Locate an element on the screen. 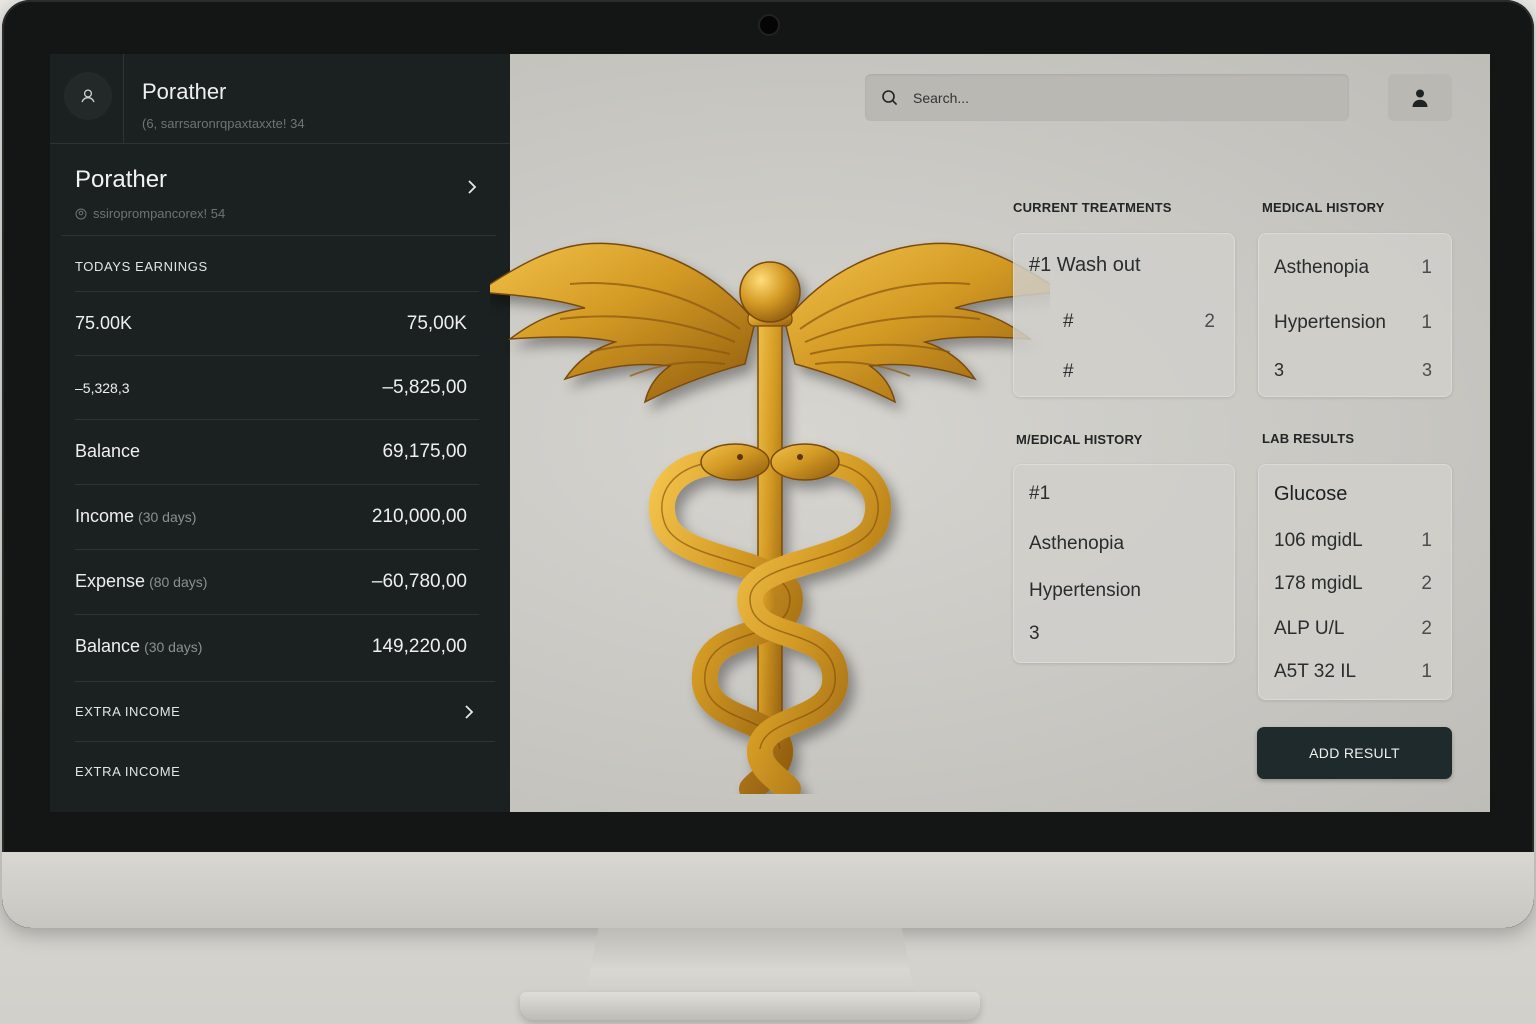 The width and height of the screenshot is (1536, 1024). account-selector: Porather ssiropromрancorex! 54 is located at coordinates (279, 190).